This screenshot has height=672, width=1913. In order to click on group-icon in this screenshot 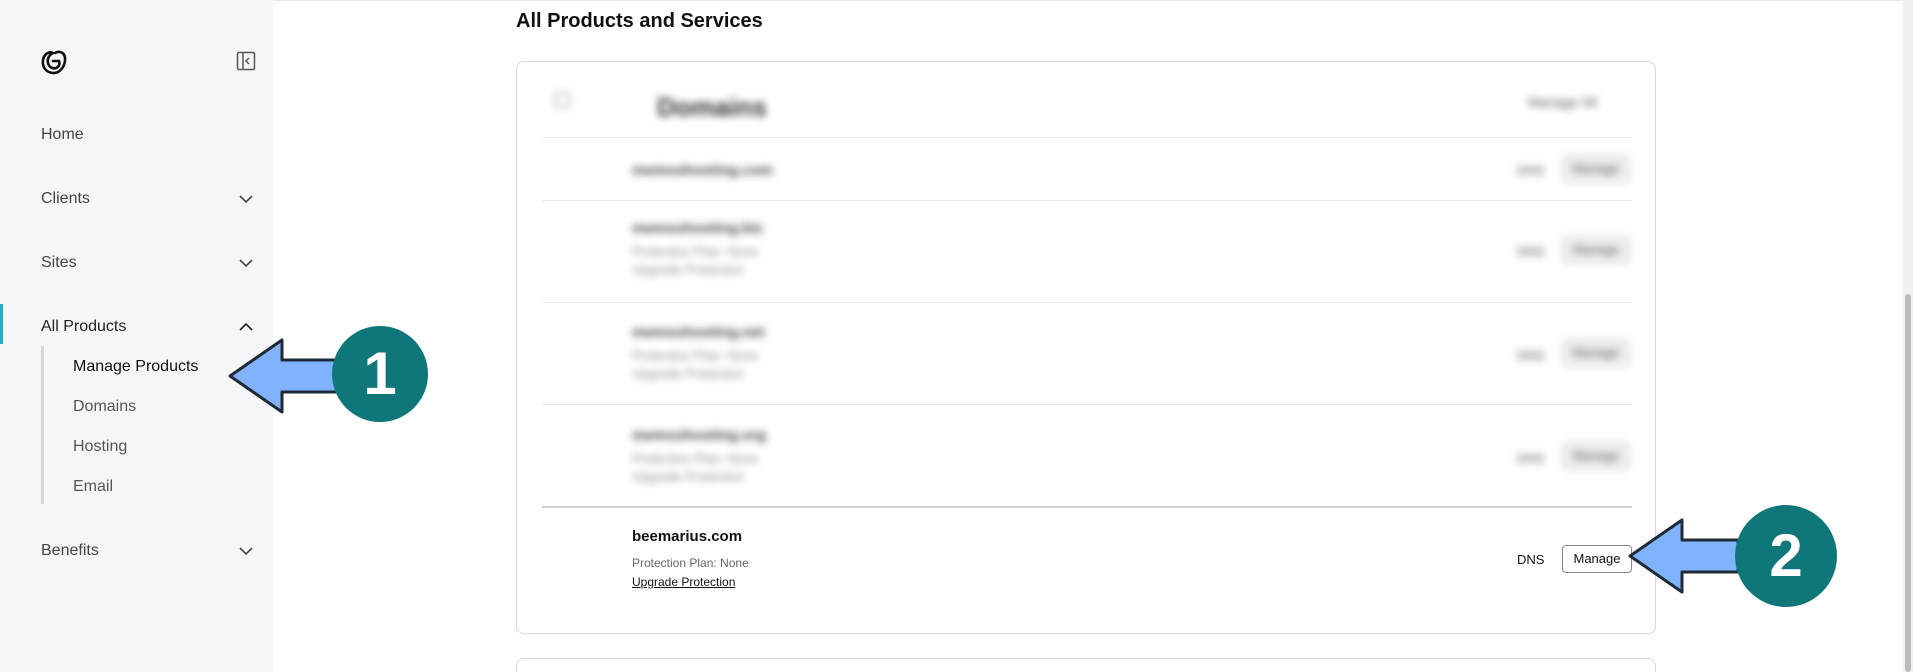, I will do `click(562, 100)`.